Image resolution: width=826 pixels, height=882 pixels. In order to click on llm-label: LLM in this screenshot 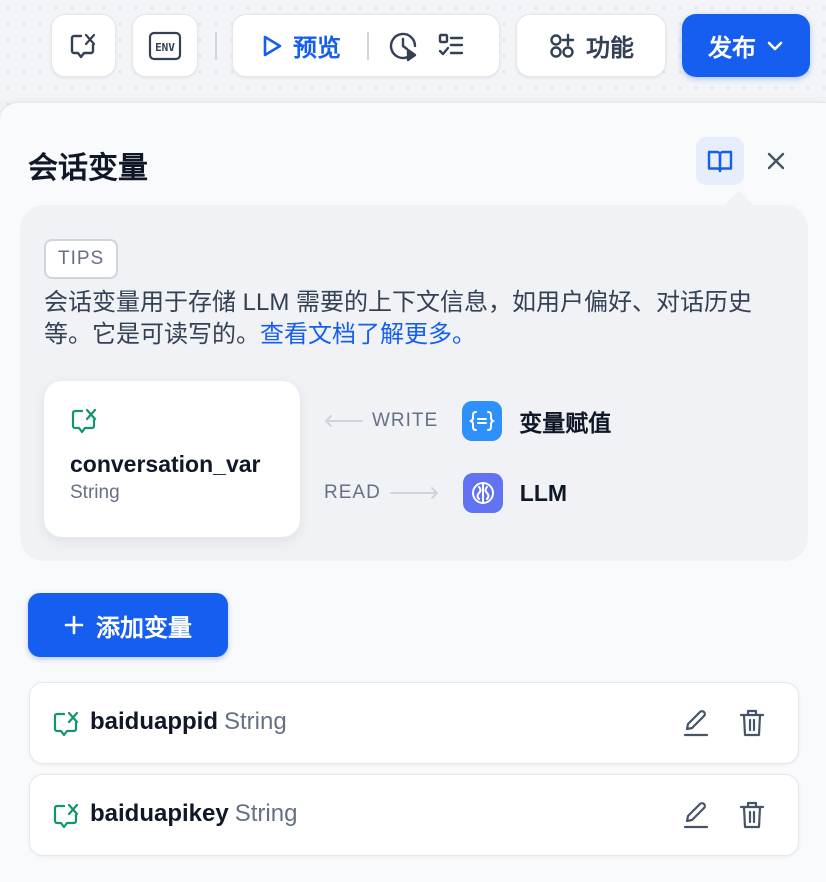, I will do `click(543, 492)`.